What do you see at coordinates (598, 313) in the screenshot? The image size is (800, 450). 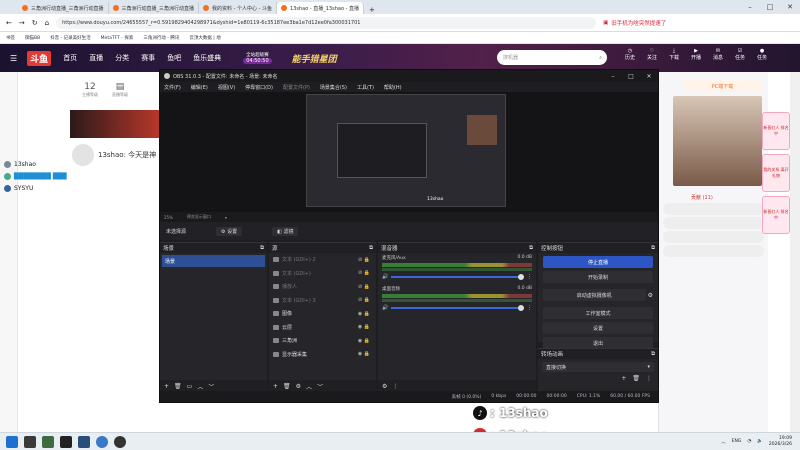 I see `studio-mode-button: 工作室模式` at bounding box center [598, 313].